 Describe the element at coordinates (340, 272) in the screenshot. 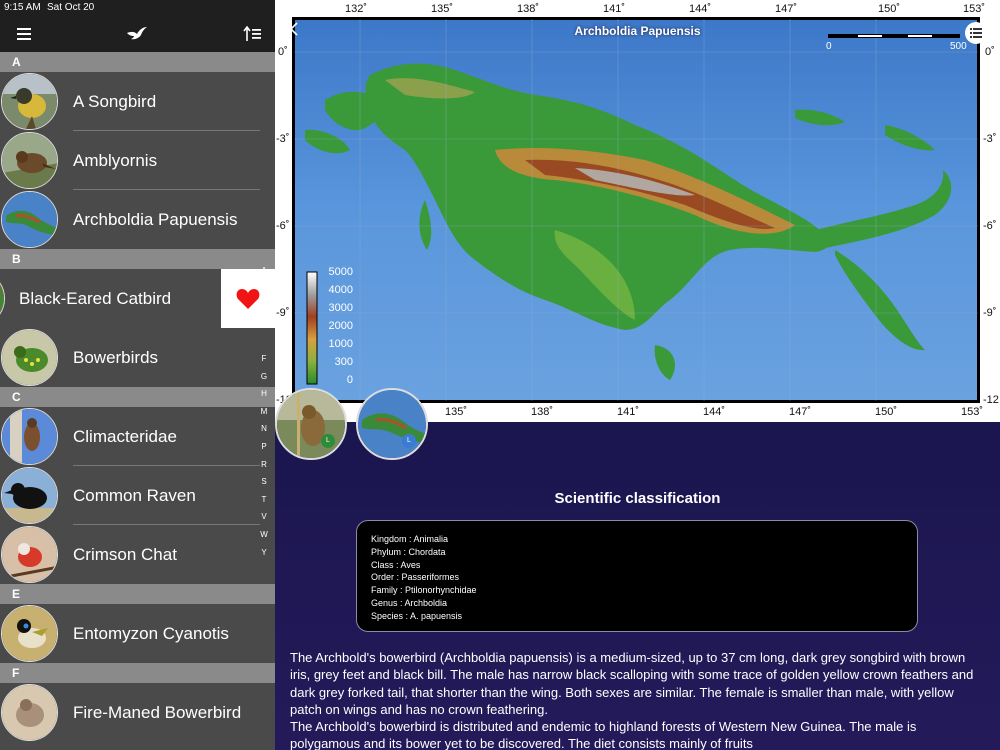

I see `elevation-legend-label: 5000` at that location.